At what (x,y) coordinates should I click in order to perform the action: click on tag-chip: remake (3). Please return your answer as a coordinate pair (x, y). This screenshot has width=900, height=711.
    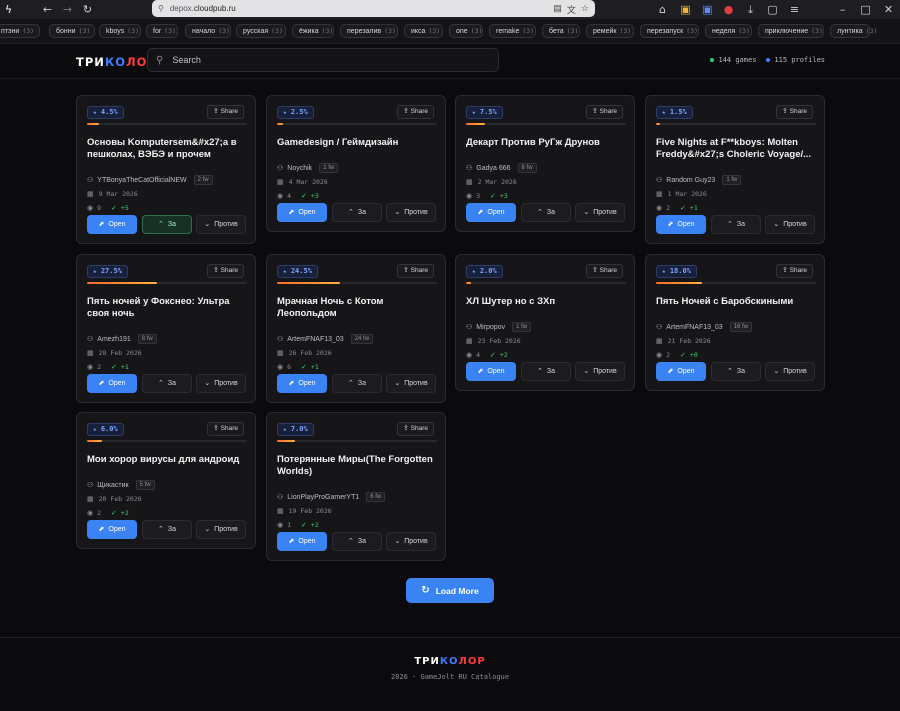
    Looking at the image, I should click on (512, 31).